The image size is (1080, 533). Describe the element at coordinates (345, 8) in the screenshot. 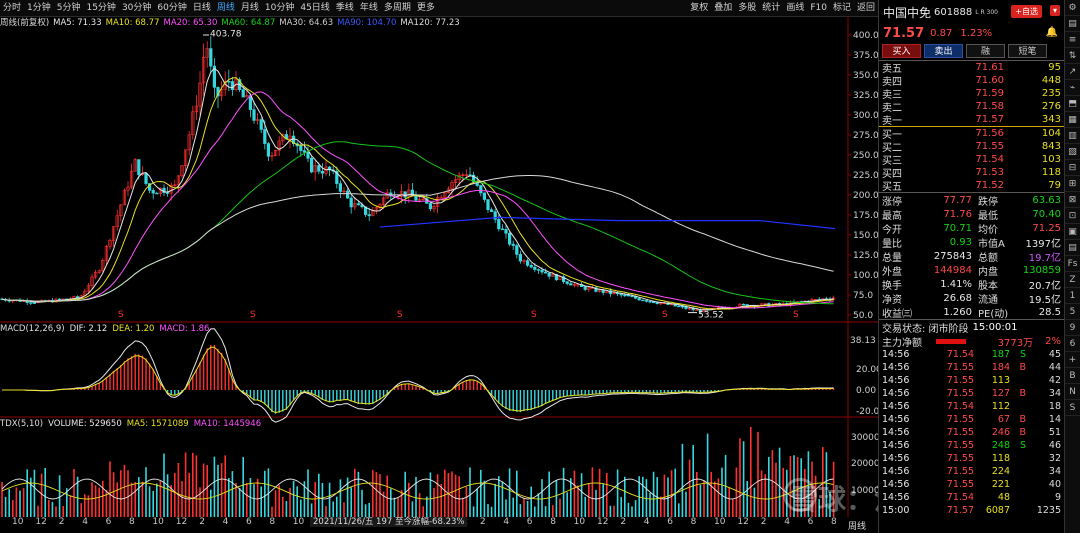

I see `timeframe-tab: 季线` at that location.